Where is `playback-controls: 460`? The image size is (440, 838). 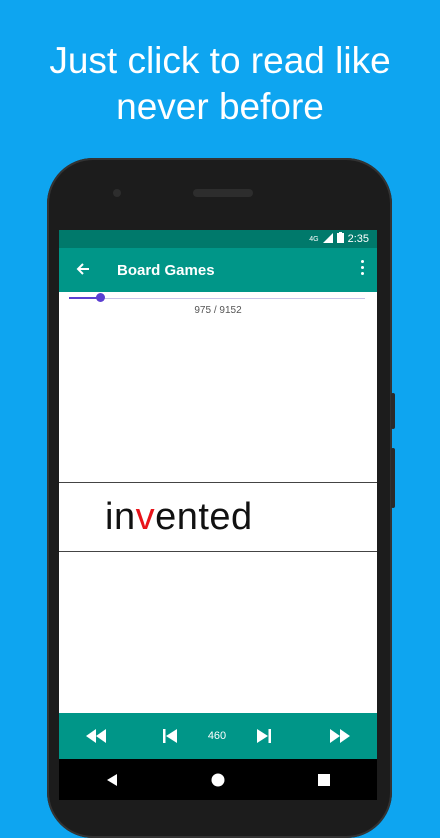
playback-controls: 460 is located at coordinates (218, 736).